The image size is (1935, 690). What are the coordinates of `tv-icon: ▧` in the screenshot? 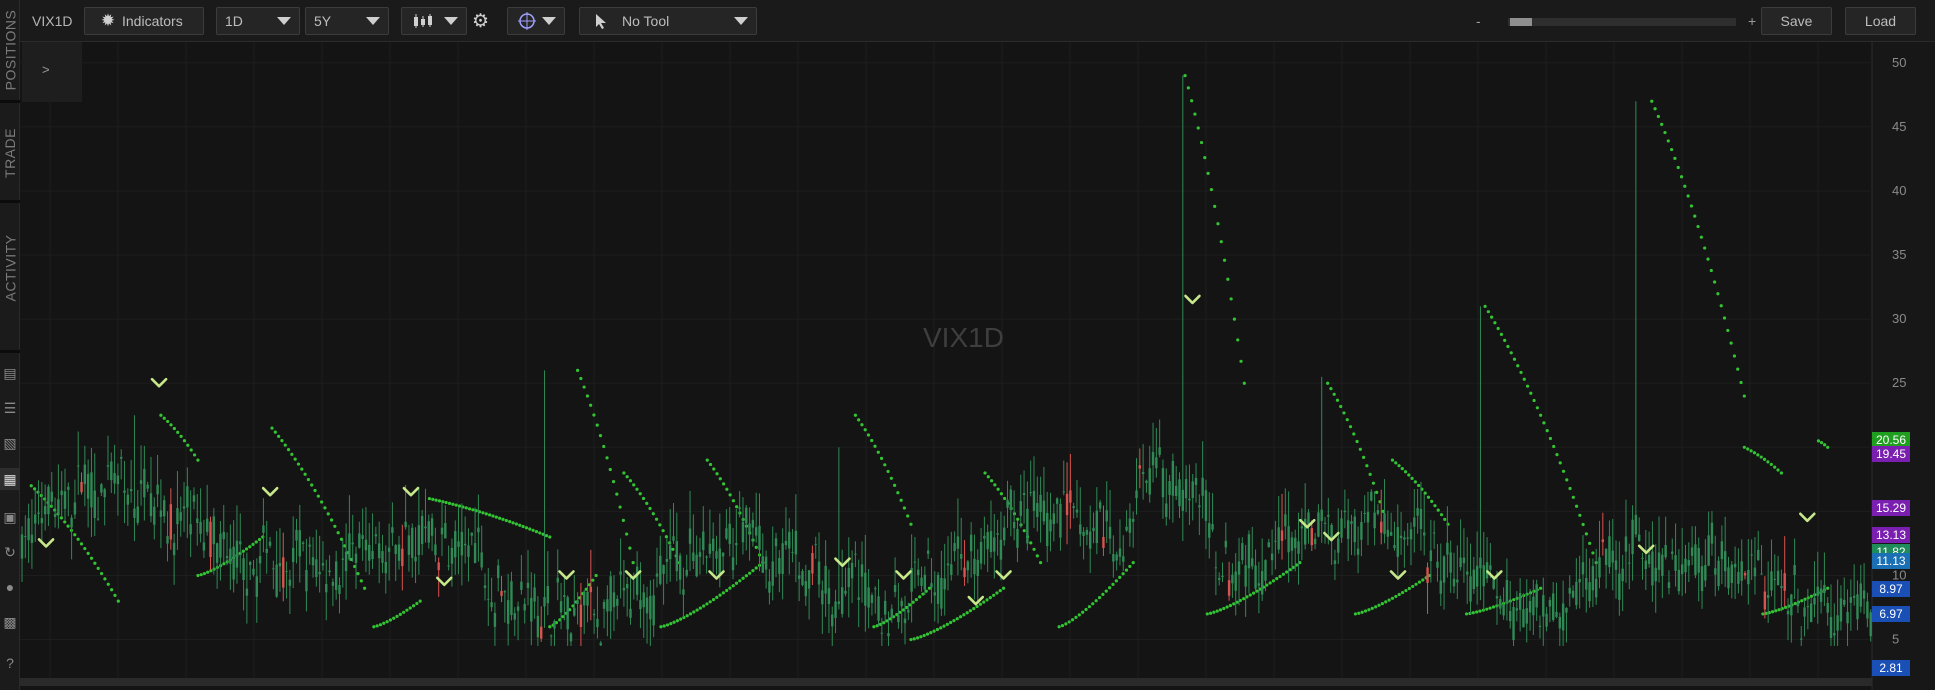 It's located at (10, 443).